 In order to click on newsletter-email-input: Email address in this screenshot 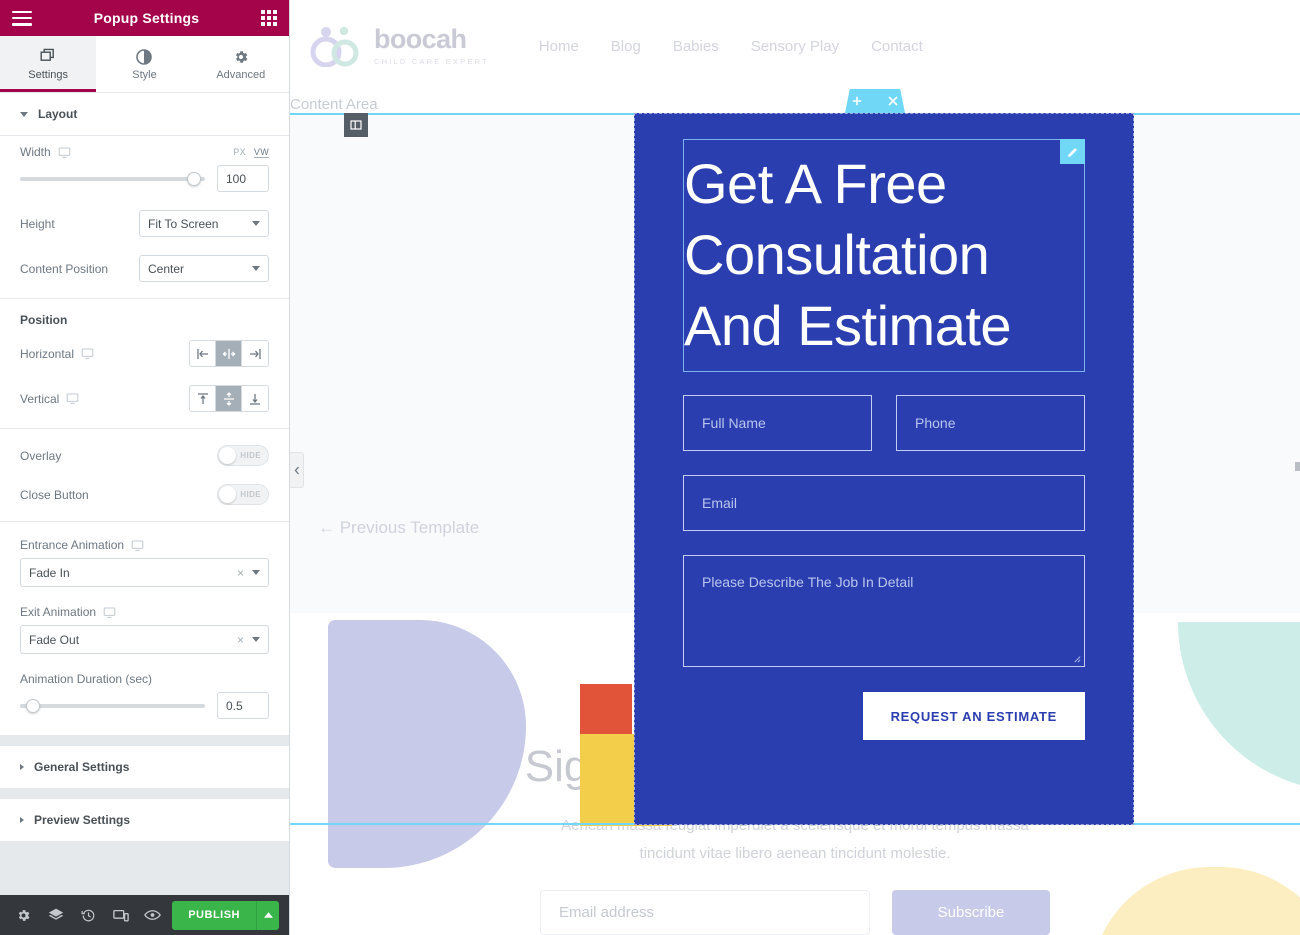, I will do `click(705, 912)`.